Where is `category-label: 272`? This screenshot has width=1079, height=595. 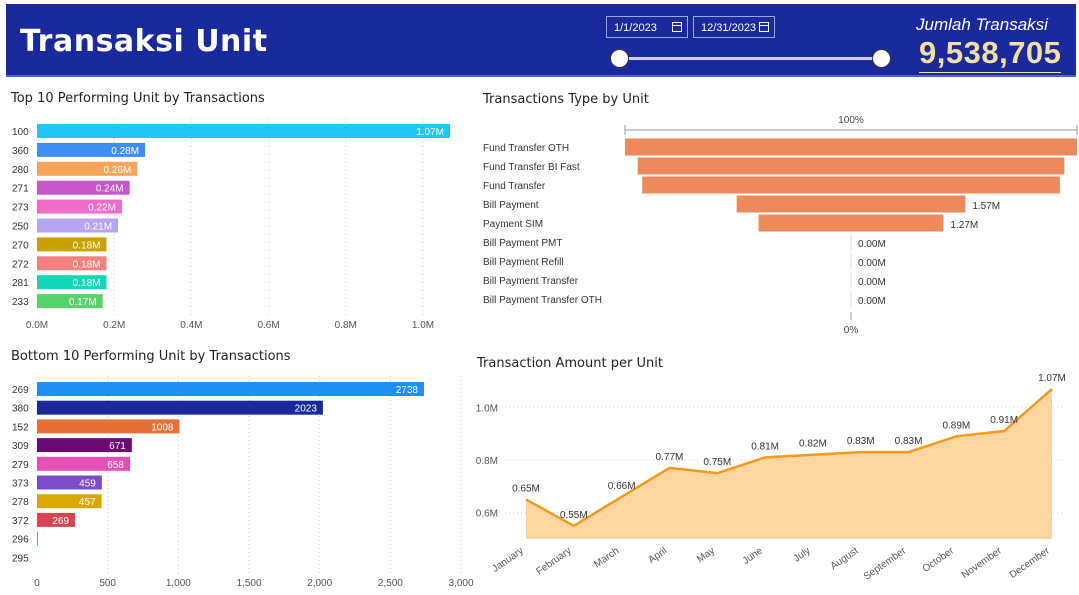 category-label: 272 is located at coordinates (20, 264).